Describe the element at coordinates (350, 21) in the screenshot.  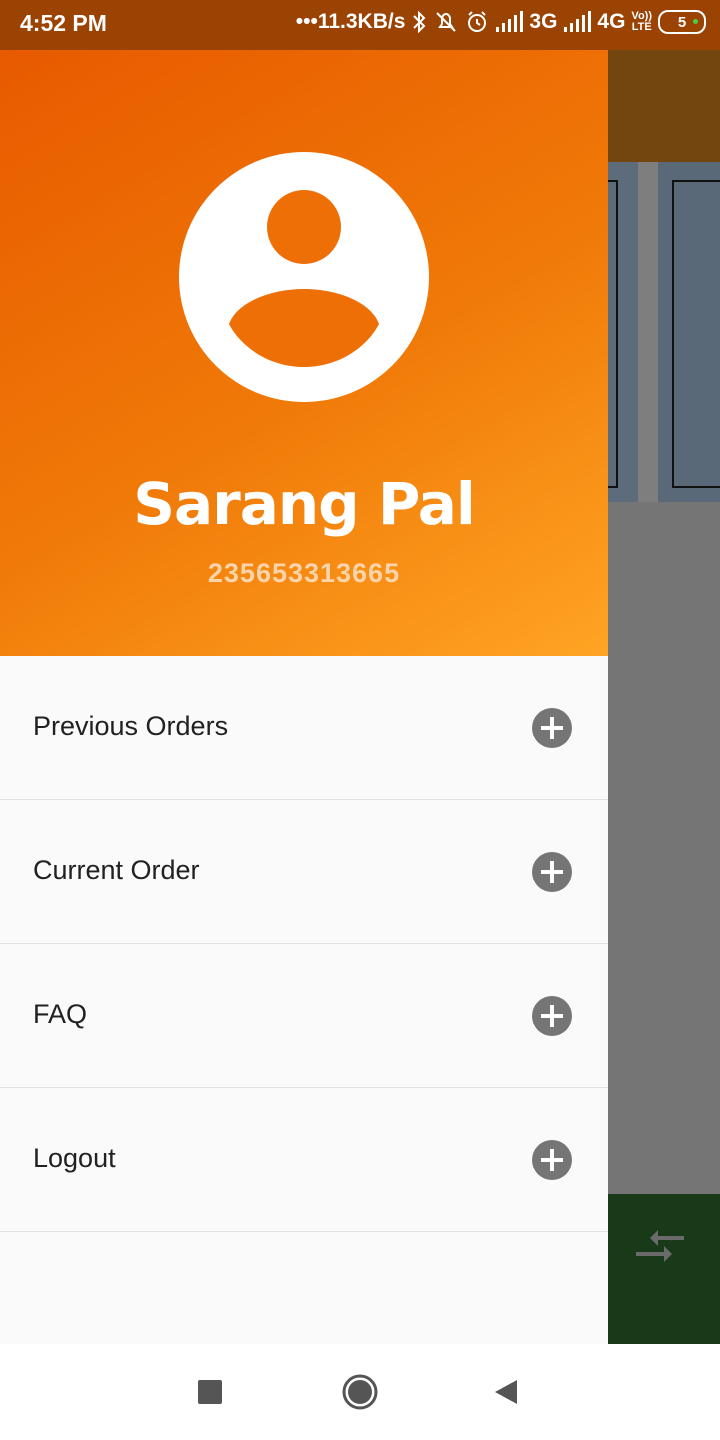
I see `network-speed: •••11.3KB/s` at that location.